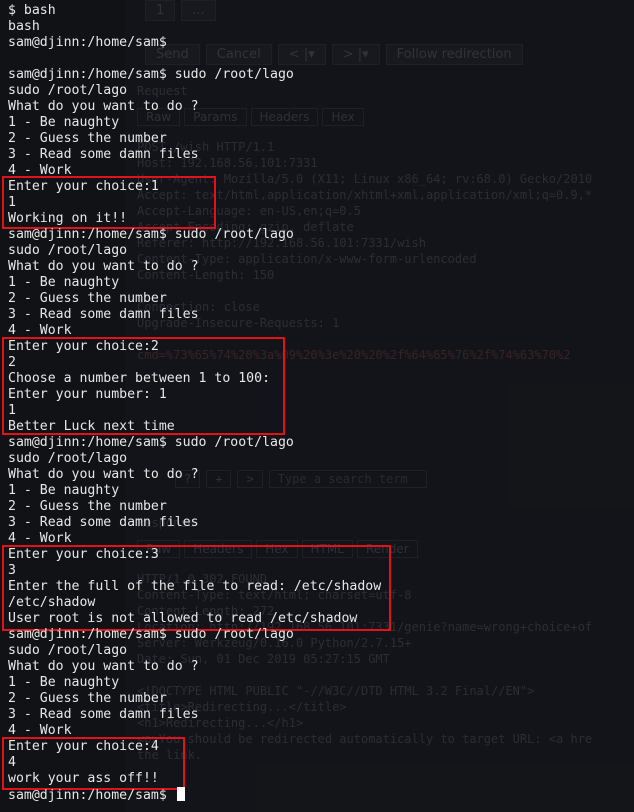 The image size is (634, 812). Describe the element at coordinates (83, 746) in the screenshot. I see `terminal-line: Enter your choice:4` at that location.